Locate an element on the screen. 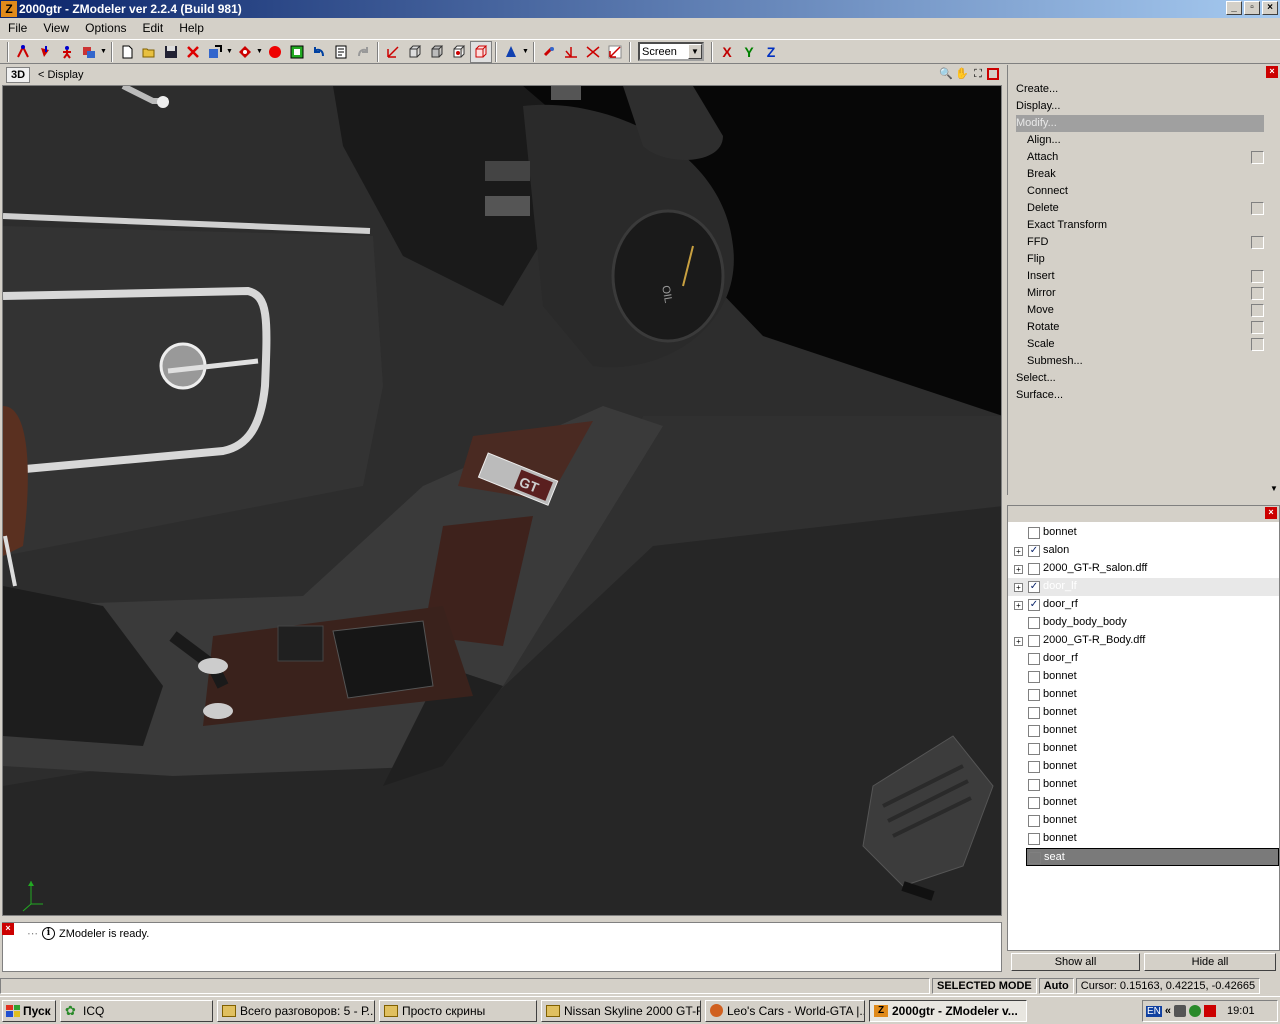  tree-item: +2000_GT-R_salon.dff is located at coordinates (1143, 569).